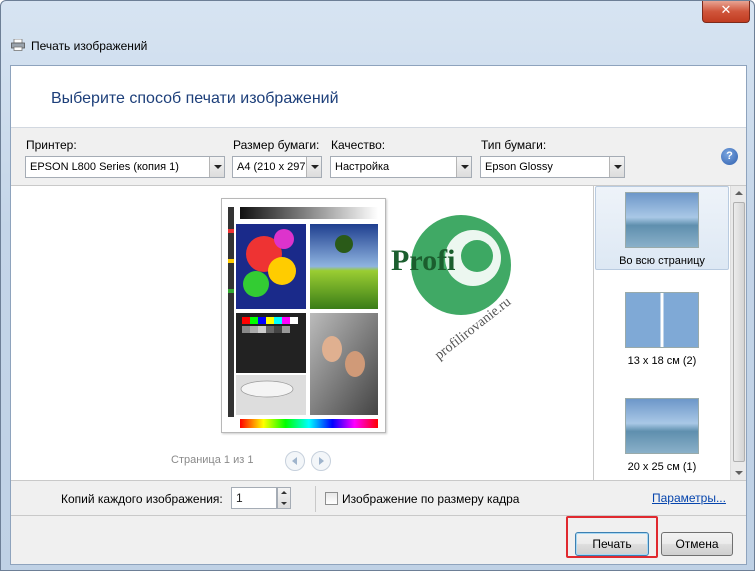 The width and height of the screenshot is (755, 571). Describe the element at coordinates (212, 460) in the screenshot. I see `page-counter: Страница 1 из 1` at that location.